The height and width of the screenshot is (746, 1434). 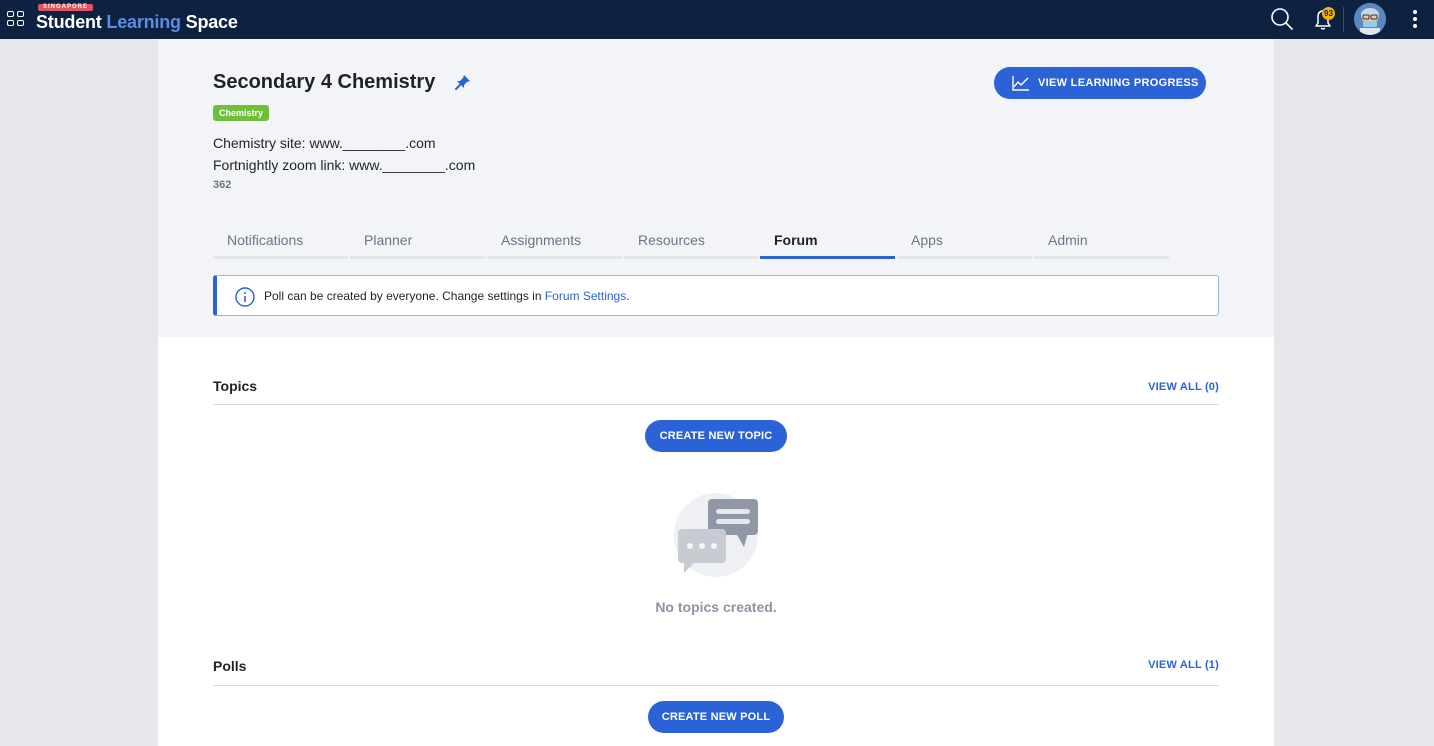 What do you see at coordinates (927, 240) in the screenshot?
I see `tab-label: Apps` at bounding box center [927, 240].